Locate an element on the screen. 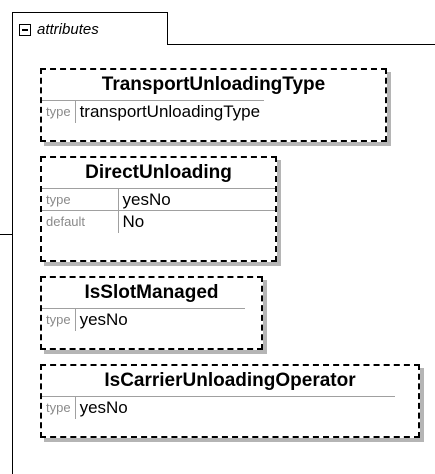 Image resolution: width=435 pixels, height=474 pixels. attribute-name: TransportUnloadingType is located at coordinates (213, 84).